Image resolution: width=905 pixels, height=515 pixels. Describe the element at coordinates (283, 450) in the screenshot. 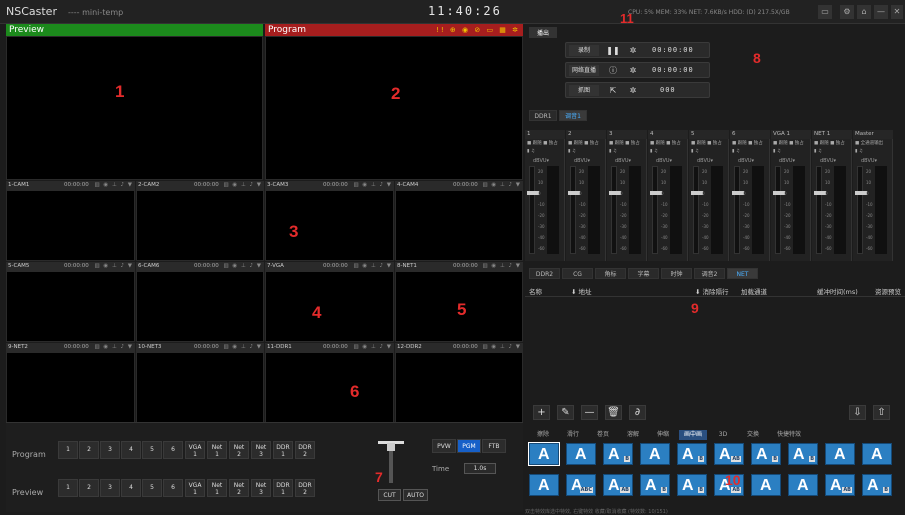

I see `program-source-button: DDR 1` at that location.